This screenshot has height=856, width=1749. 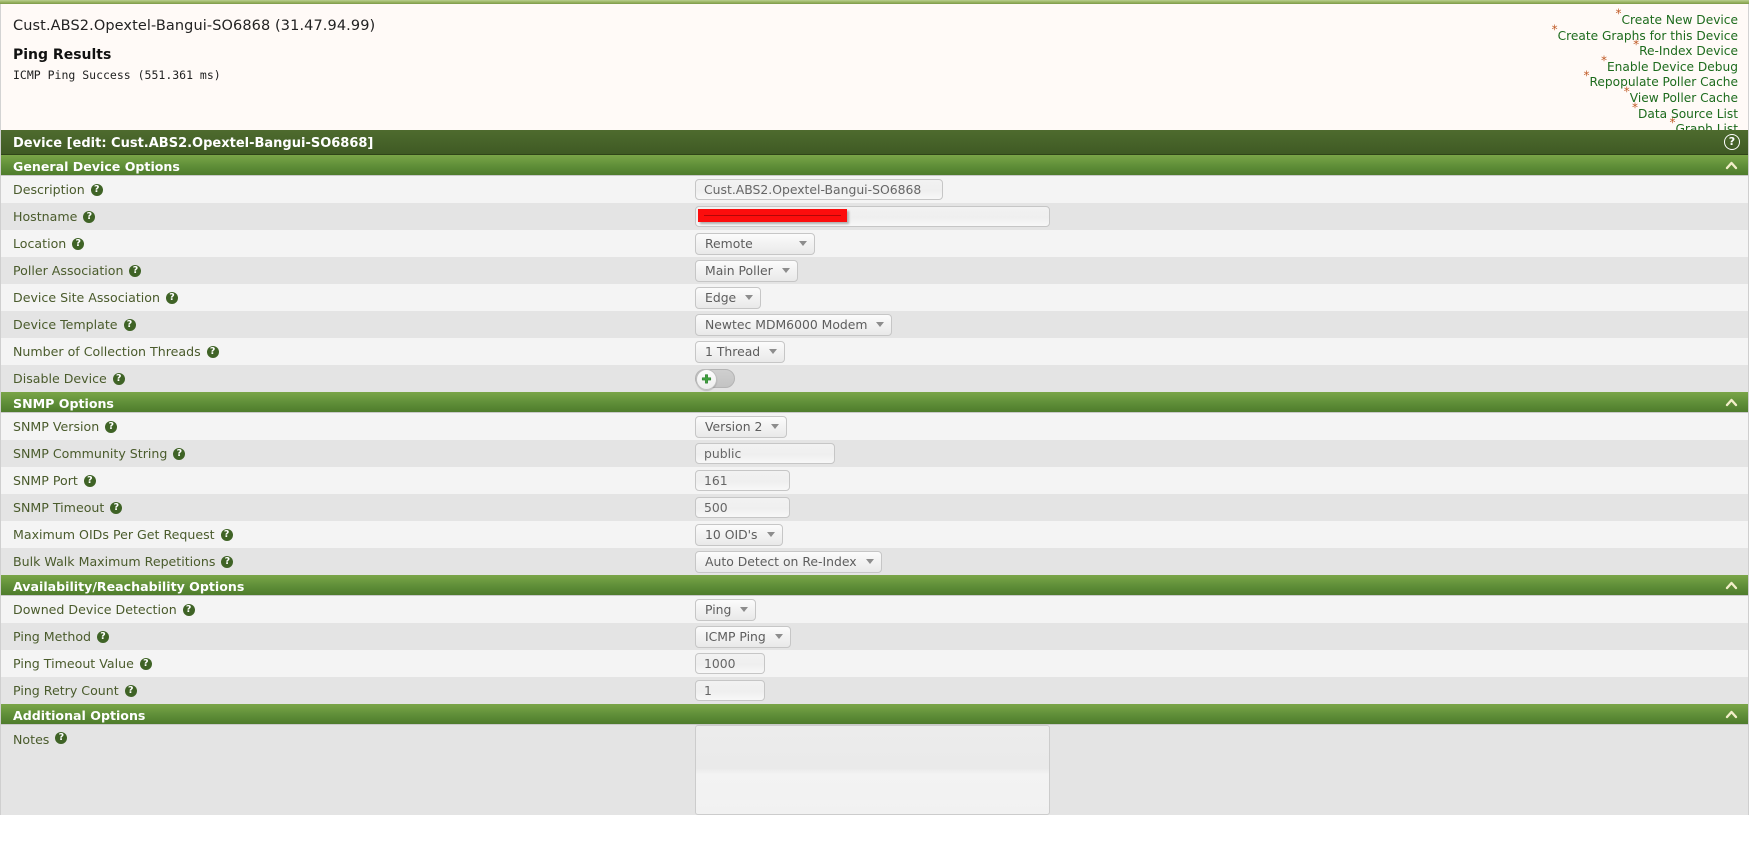 What do you see at coordinates (1684, 98) in the screenshot?
I see `view-poller-cache-link: View Poller Cache` at bounding box center [1684, 98].